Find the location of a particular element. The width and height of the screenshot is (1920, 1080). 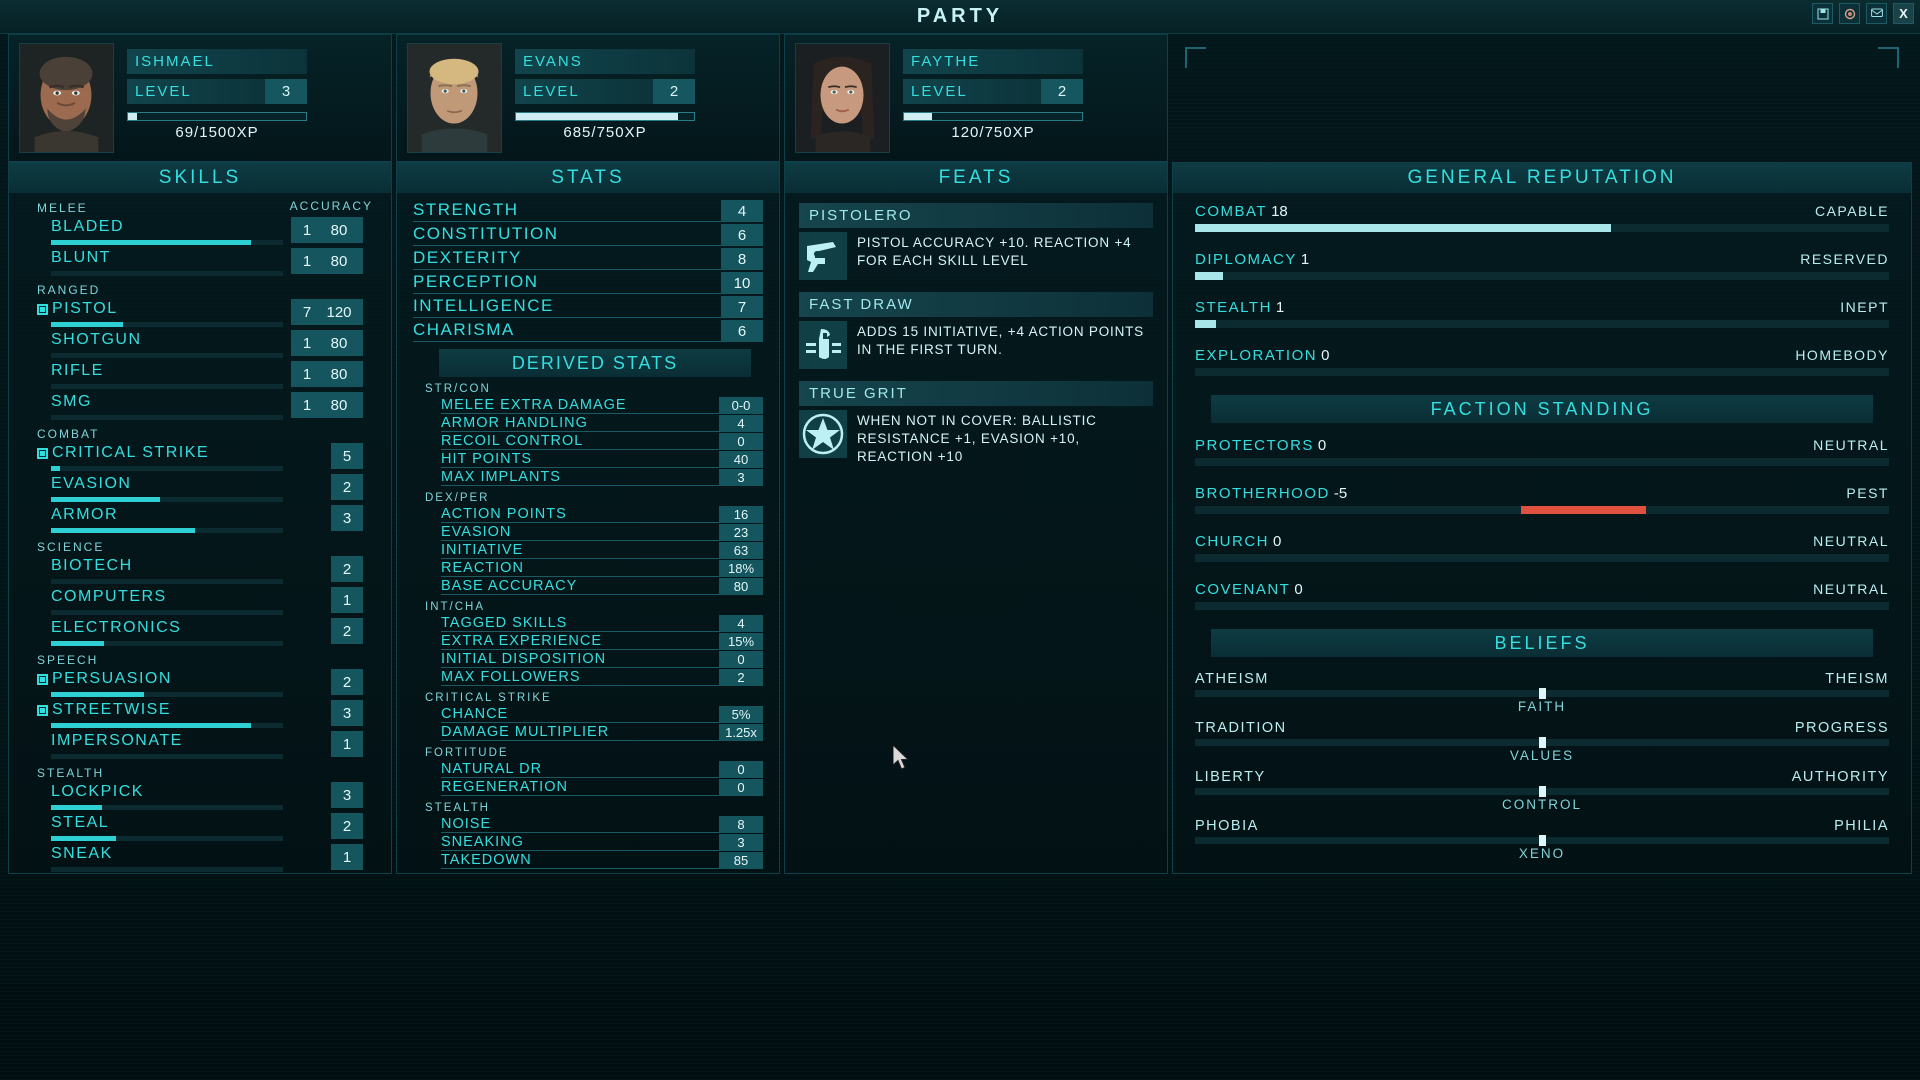

skill-row: EVASION 2 is located at coordinates (209, 489).